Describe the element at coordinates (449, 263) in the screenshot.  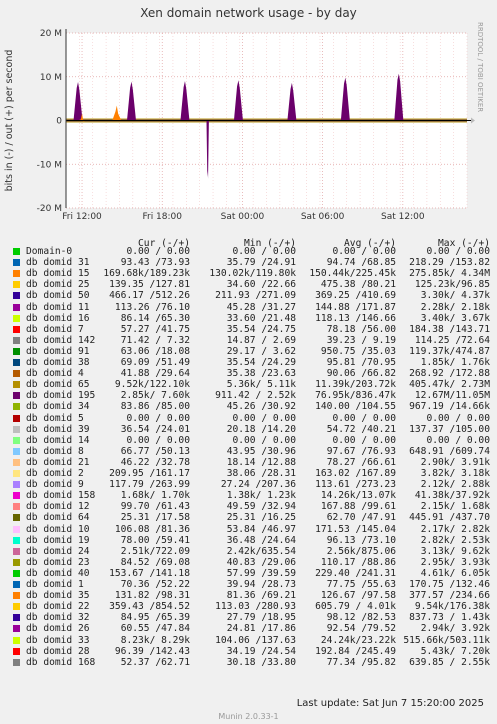
I see `legend-max: 218.29 /153.82` at that location.